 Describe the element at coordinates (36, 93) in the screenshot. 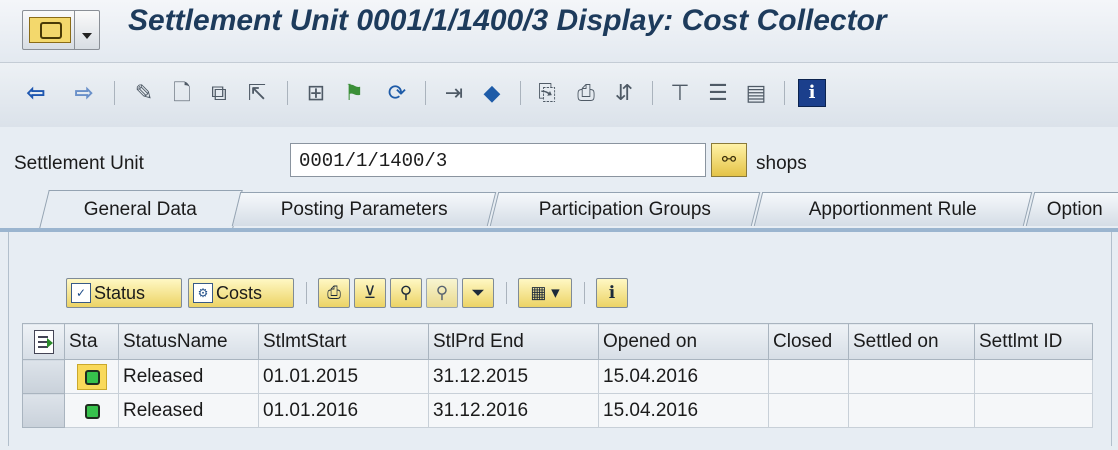

I see `back-icon: ⇦` at that location.